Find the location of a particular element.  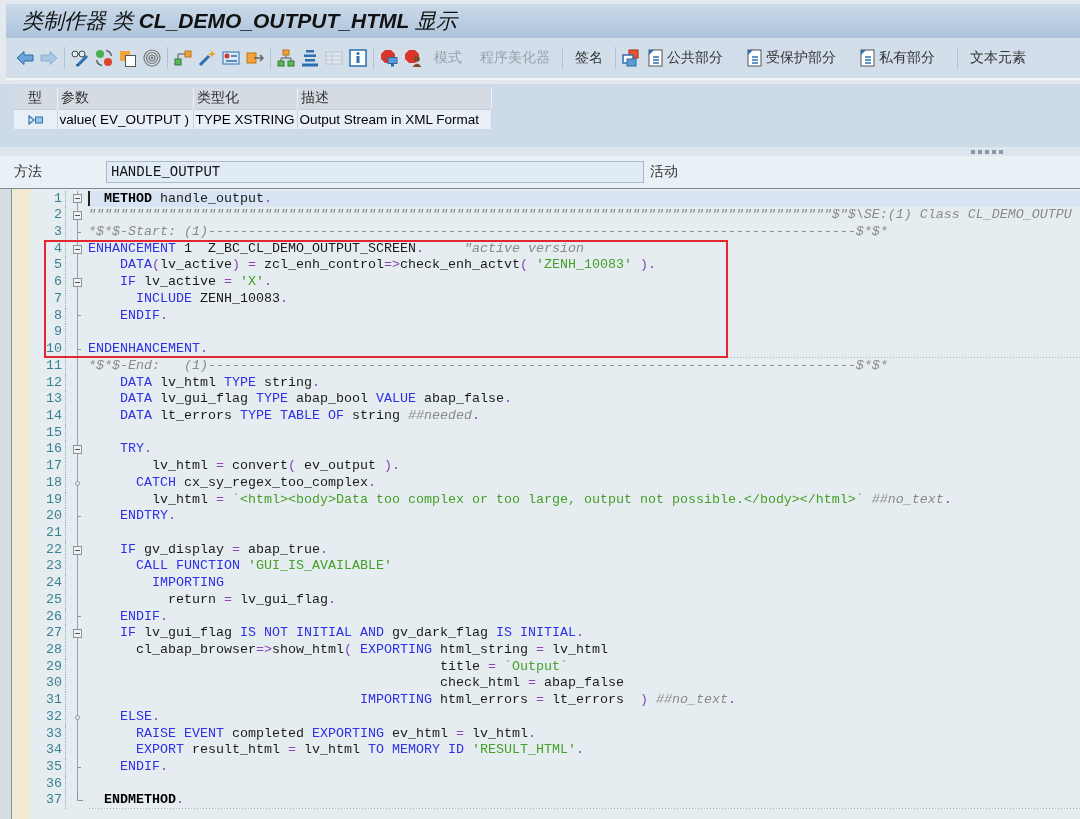

line-number: 3 is located at coordinates (58, 232).